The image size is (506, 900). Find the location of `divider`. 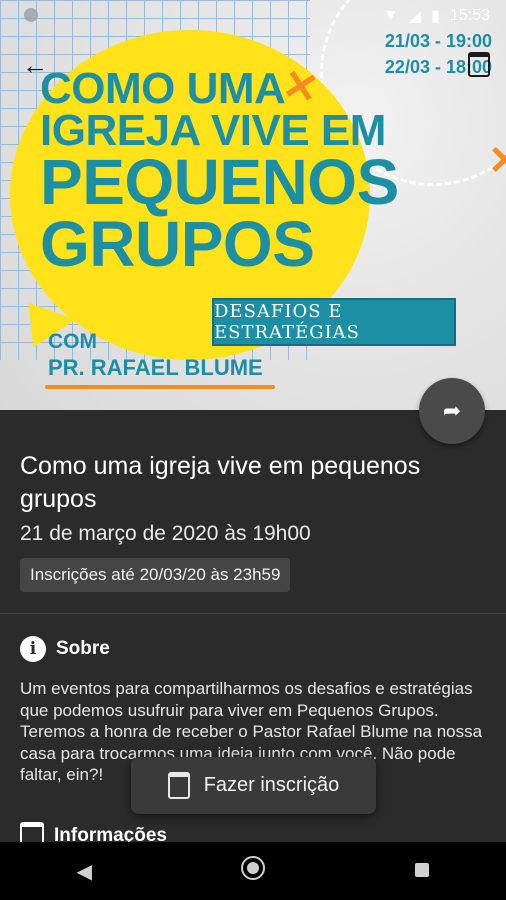

divider is located at coordinates (253, 613).